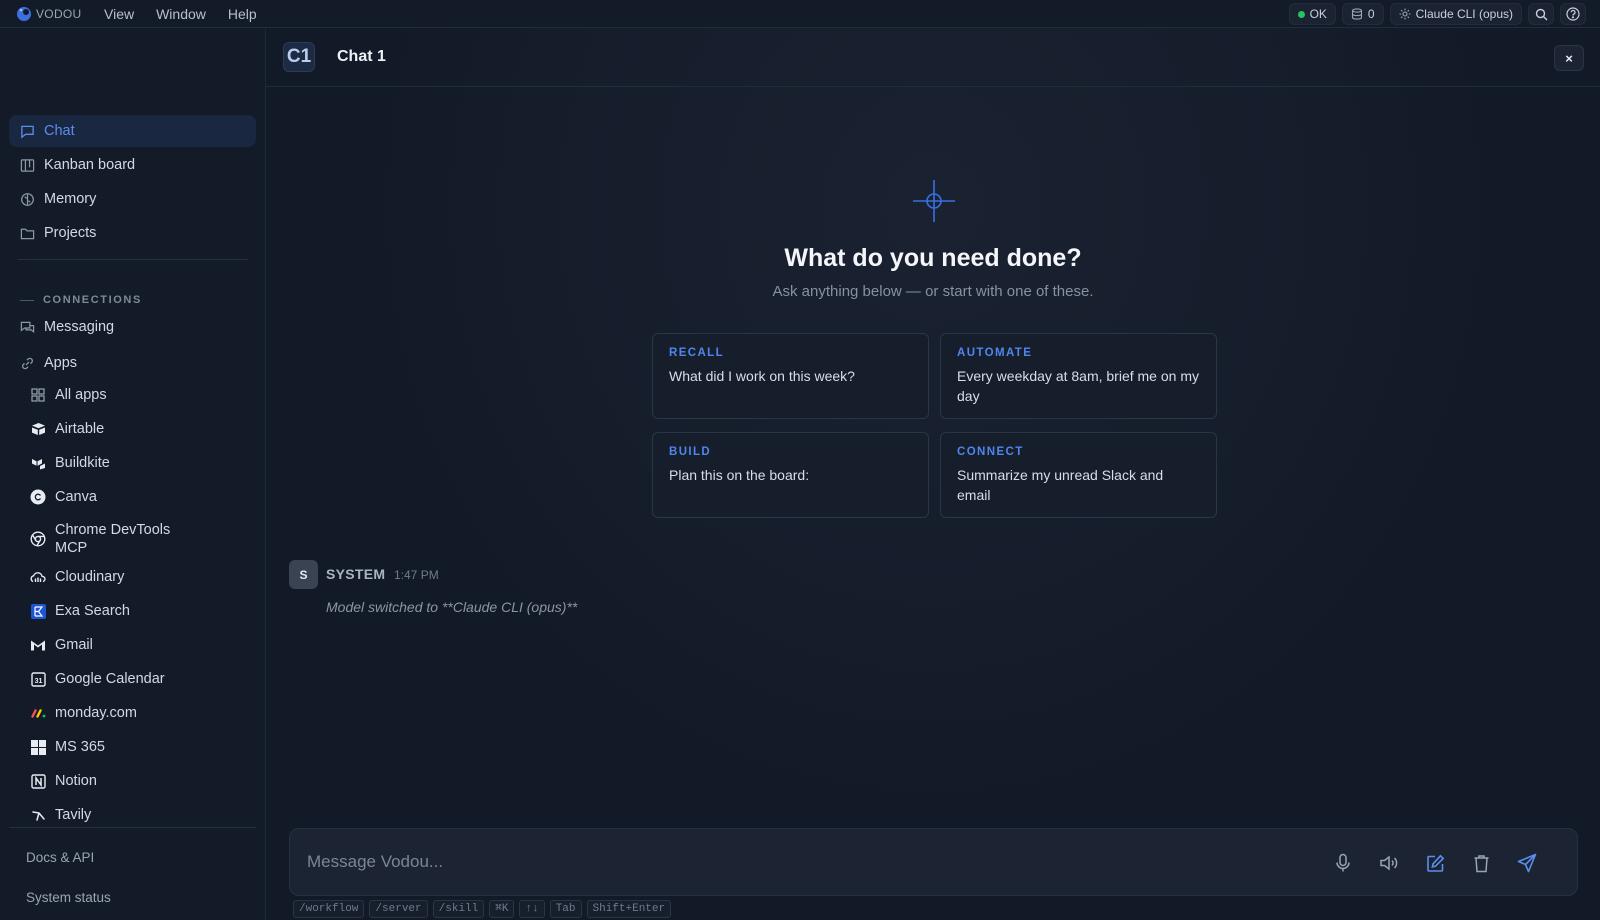 The height and width of the screenshot is (920, 1600). What do you see at coordinates (68, 897) in the screenshot?
I see `system-status-link: System status` at bounding box center [68, 897].